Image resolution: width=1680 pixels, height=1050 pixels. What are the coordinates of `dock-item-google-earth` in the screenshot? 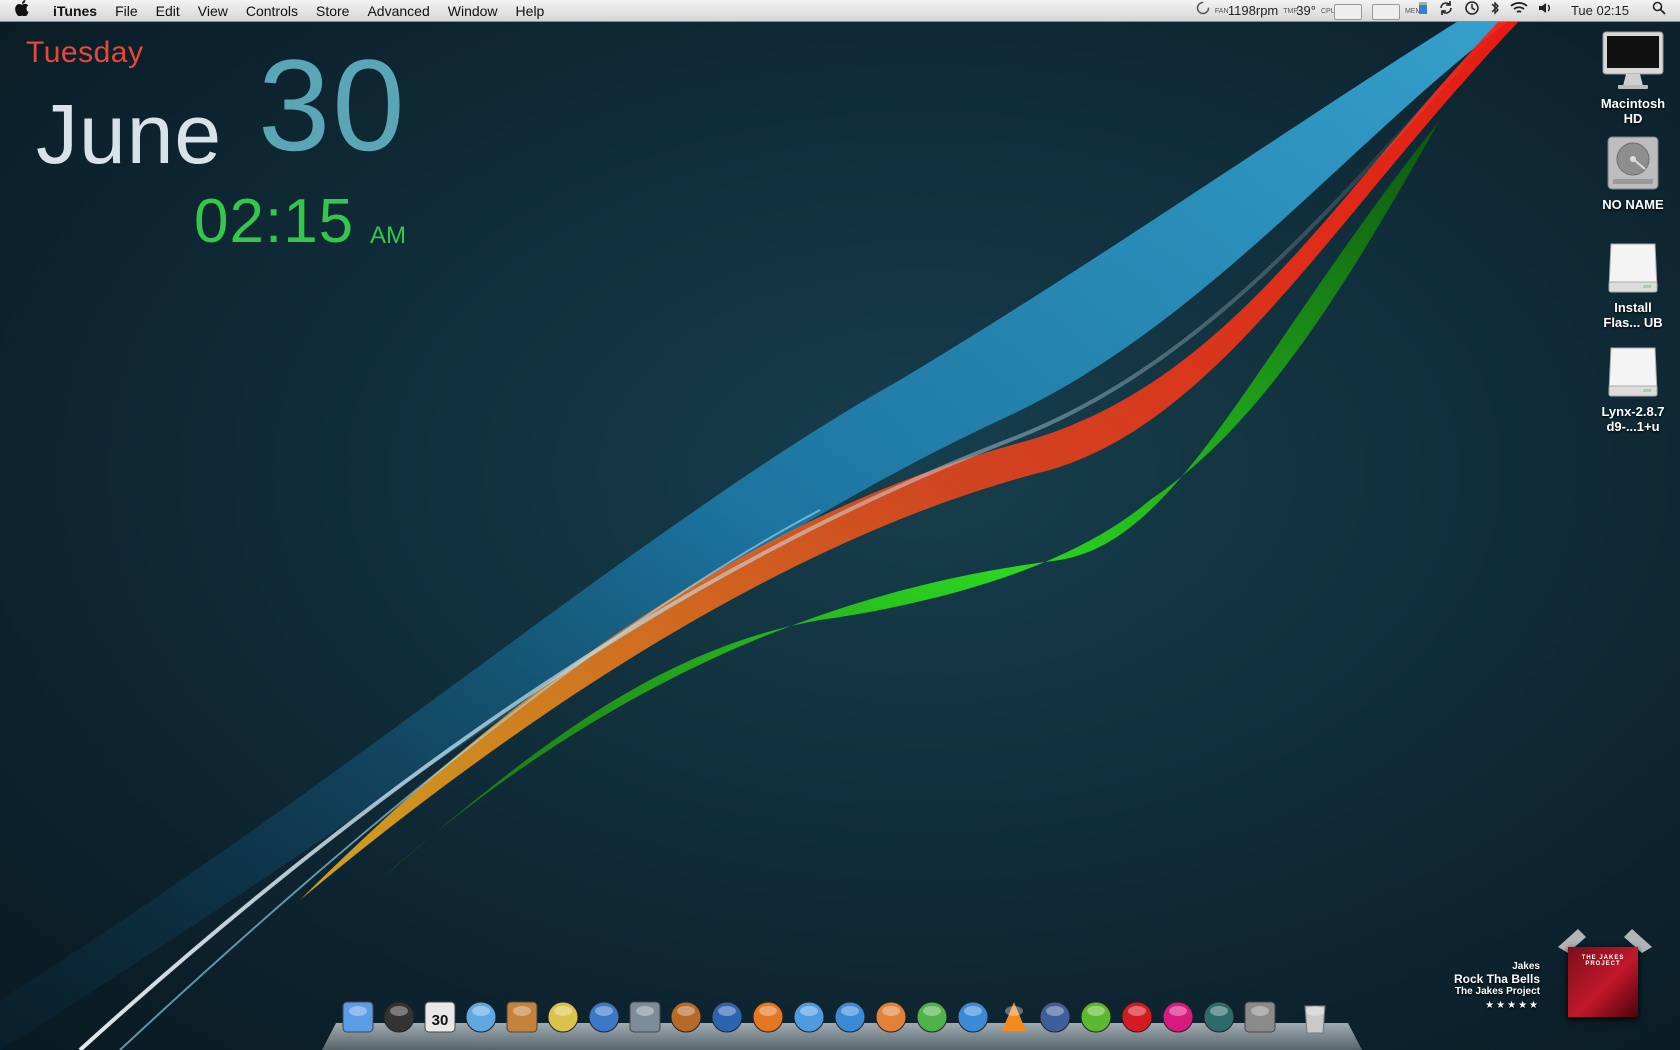 It's located at (727, 1017).